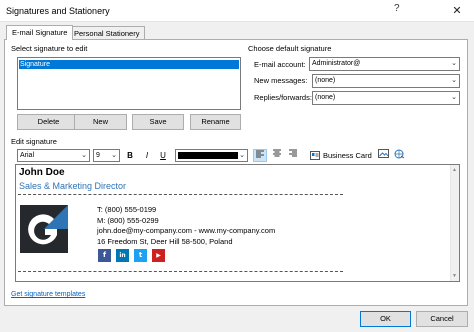 The height and width of the screenshot is (332, 474). I want to click on new-button: New, so click(100, 122).